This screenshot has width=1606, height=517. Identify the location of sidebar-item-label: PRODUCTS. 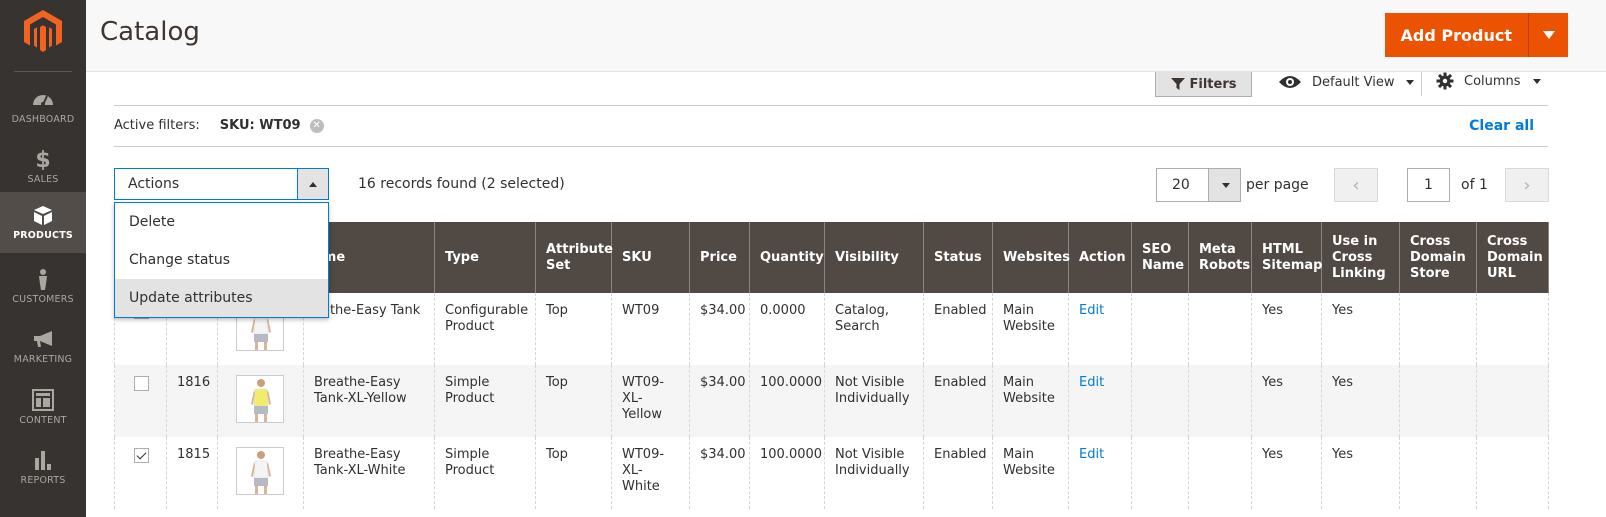
(43, 235).